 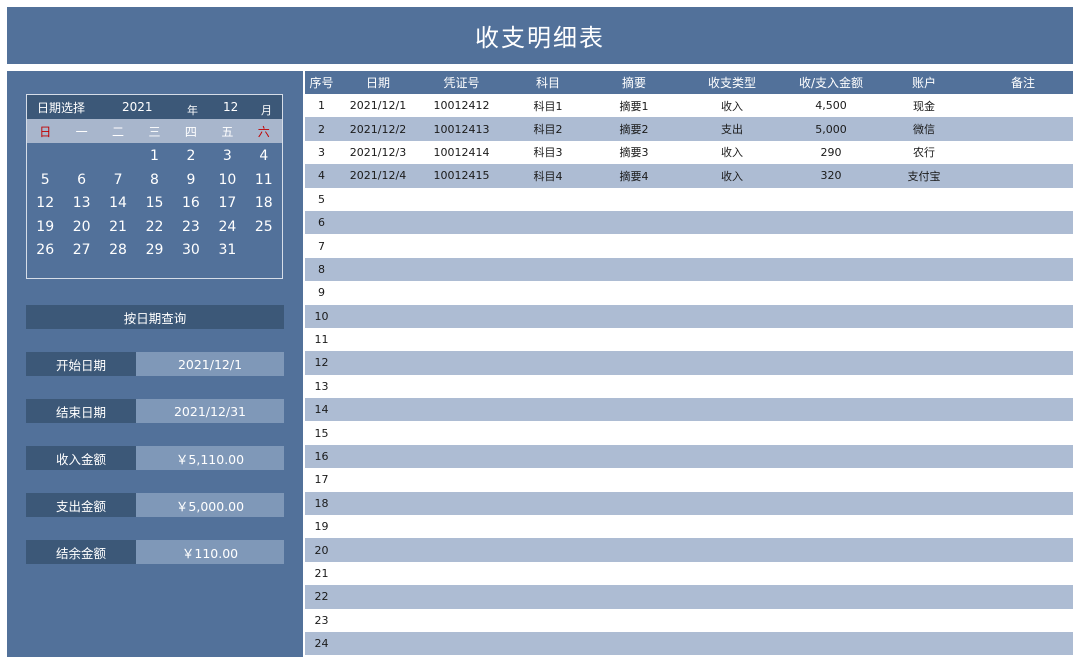 What do you see at coordinates (732, 106) in the screenshot?
I see `table-cell: 收入` at bounding box center [732, 106].